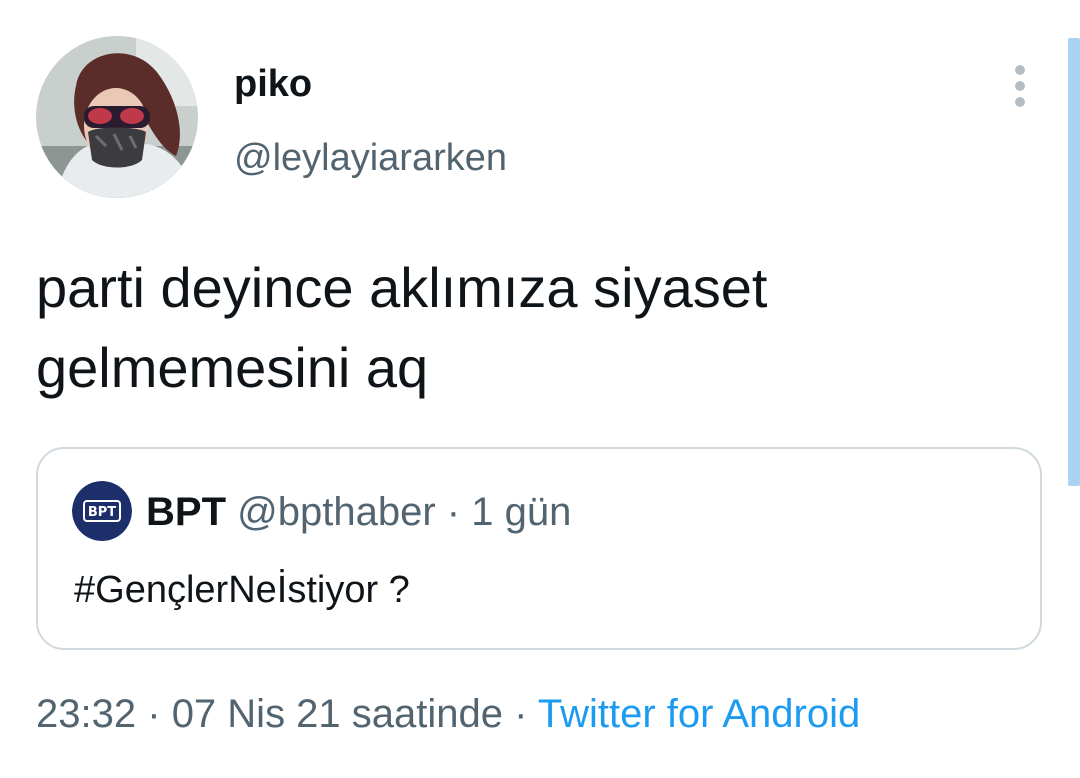 The width and height of the screenshot is (1080, 778). What do you see at coordinates (521, 512) in the screenshot?
I see `quoted-tweet-time: 1 gün` at bounding box center [521, 512].